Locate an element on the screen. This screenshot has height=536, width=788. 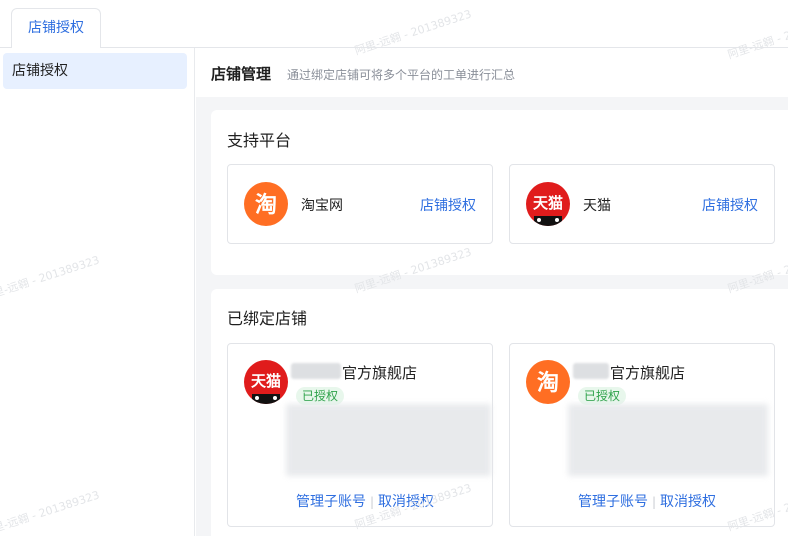
page-title: 店铺管理 is located at coordinates (241, 74).